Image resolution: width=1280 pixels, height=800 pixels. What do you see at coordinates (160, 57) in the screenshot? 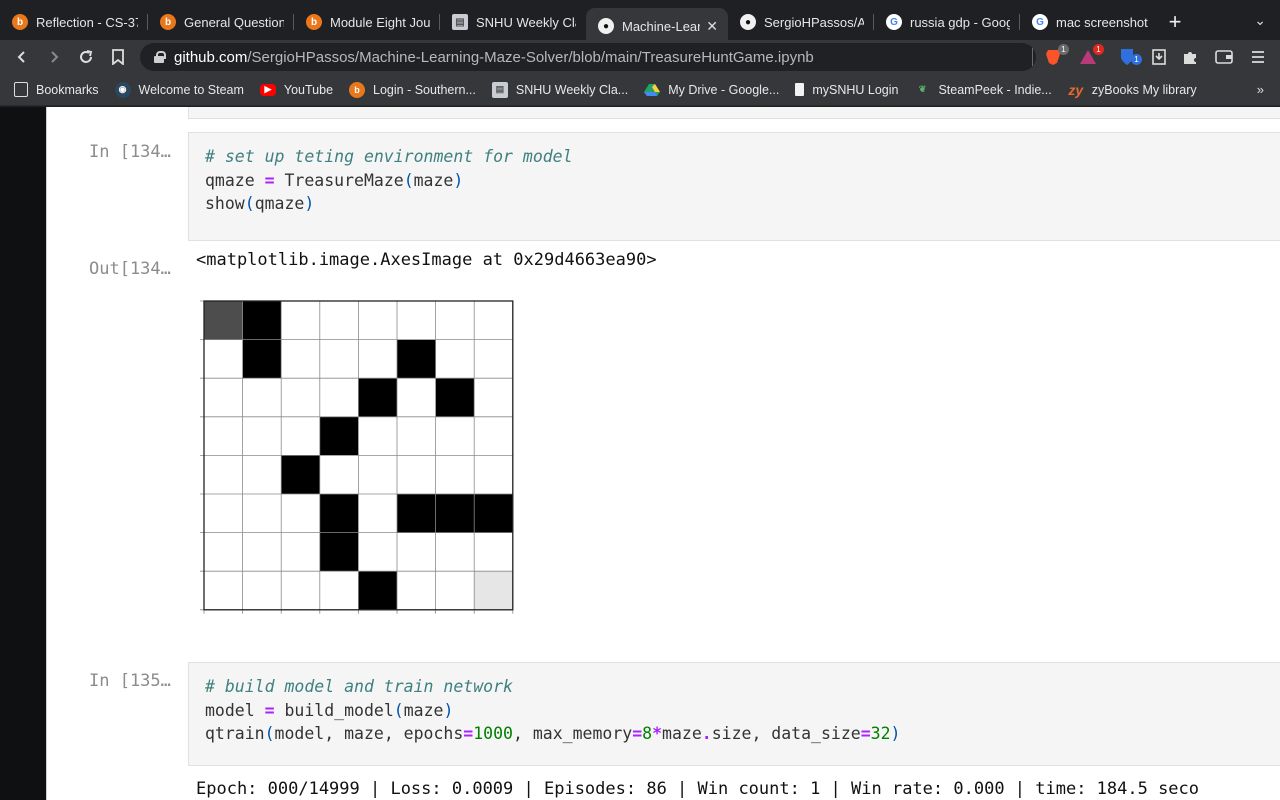
I see `lock-icon` at bounding box center [160, 57].